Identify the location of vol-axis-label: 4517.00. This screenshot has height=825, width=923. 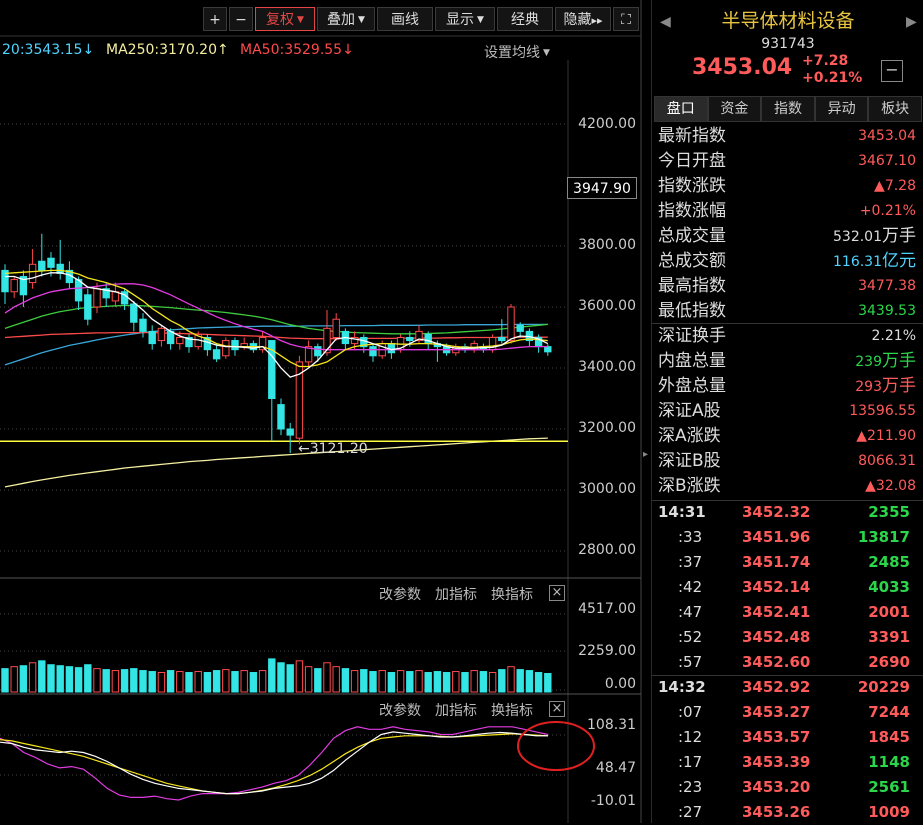
(607, 609).